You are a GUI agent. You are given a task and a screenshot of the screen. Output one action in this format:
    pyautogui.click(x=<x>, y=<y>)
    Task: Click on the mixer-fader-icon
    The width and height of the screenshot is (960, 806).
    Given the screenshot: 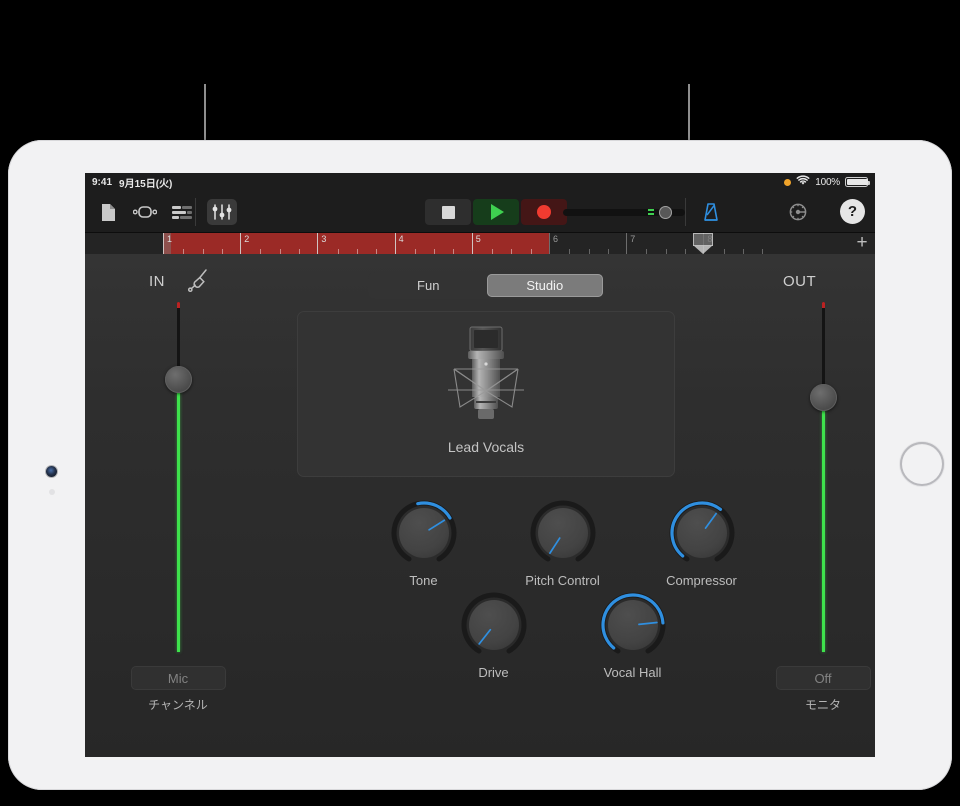 What is the action you would take?
    pyautogui.click(x=222, y=212)
    